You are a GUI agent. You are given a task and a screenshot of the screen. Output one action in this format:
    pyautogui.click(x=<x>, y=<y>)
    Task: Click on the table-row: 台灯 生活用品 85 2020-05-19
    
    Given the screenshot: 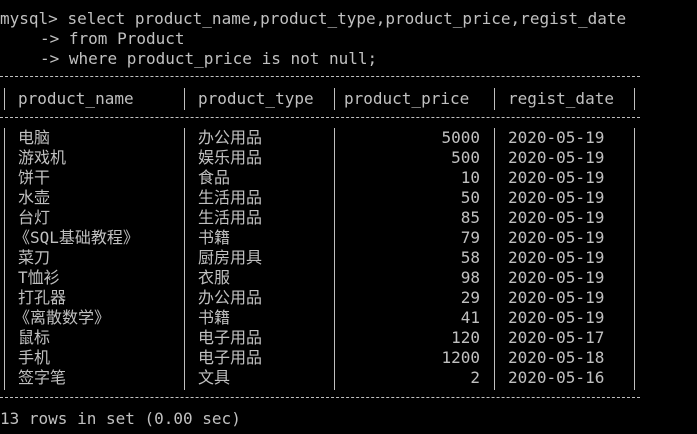 What is the action you would take?
    pyautogui.click(x=348, y=218)
    